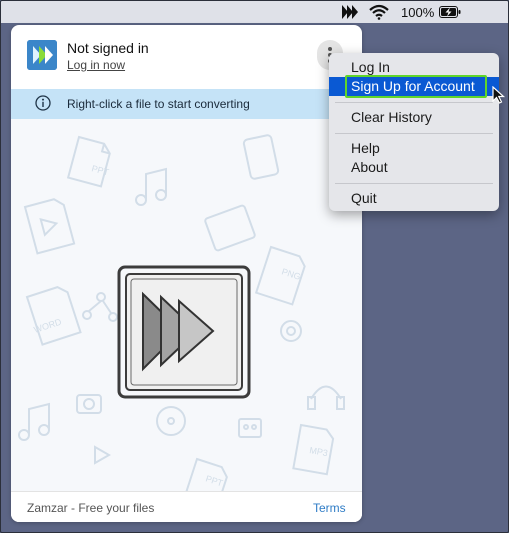  What do you see at coordinates (186, 506) in the screenshot?
I see `panel-footer: Zamzar - Free your files Terms` at bounding box center [186, 506].